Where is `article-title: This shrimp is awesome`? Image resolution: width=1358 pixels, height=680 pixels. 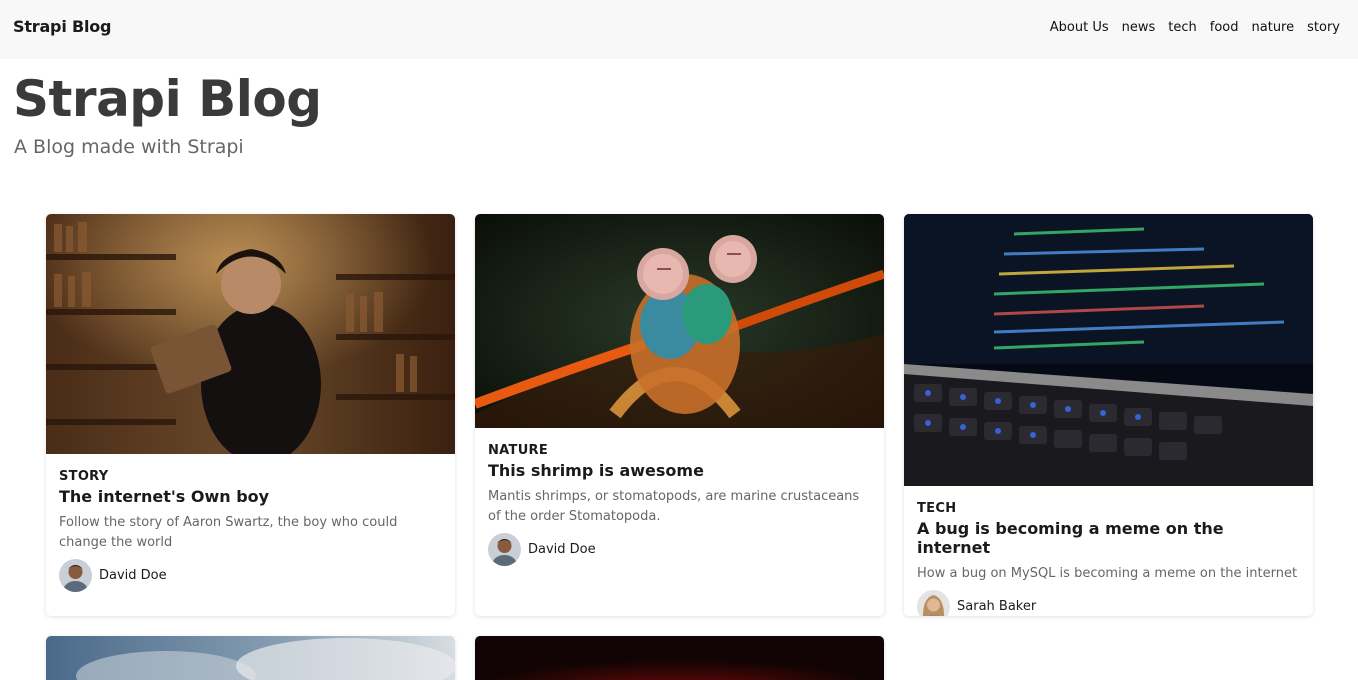 article-title: This shrimp is awesome is located at coordinates (679, 470).